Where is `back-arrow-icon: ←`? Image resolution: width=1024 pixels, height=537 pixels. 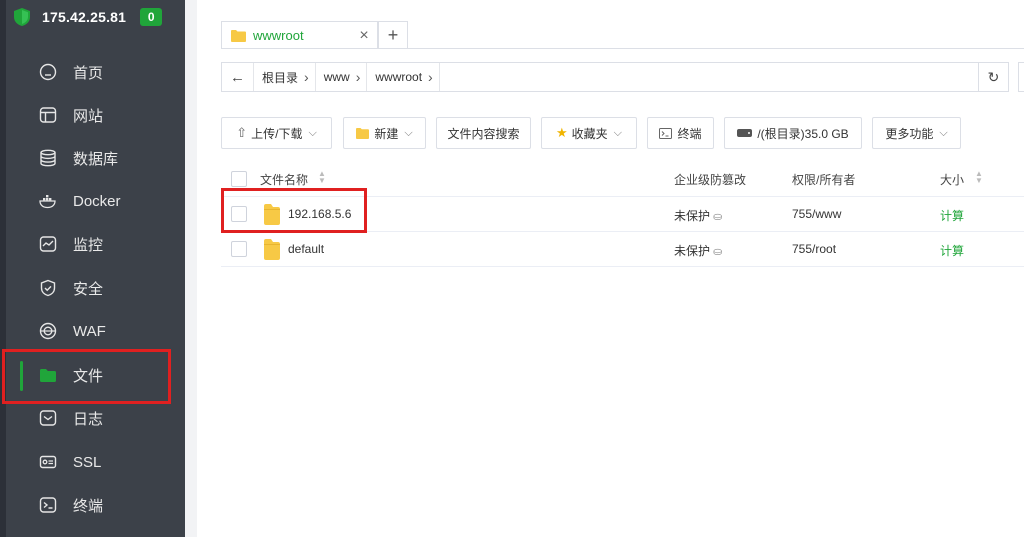 back-arrow-icon: ← is located at coordinates (238, 77).